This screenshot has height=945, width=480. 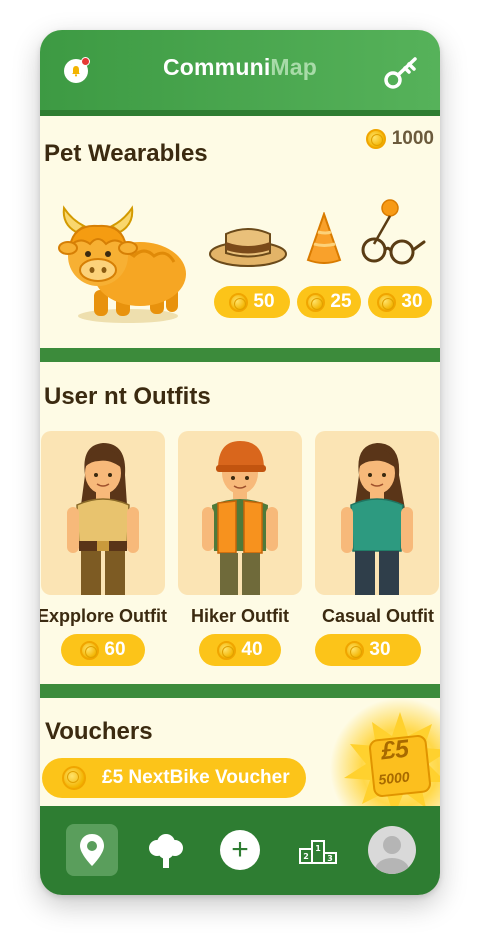 I want to click on svg-text: 1, so click(x=318, y=848).